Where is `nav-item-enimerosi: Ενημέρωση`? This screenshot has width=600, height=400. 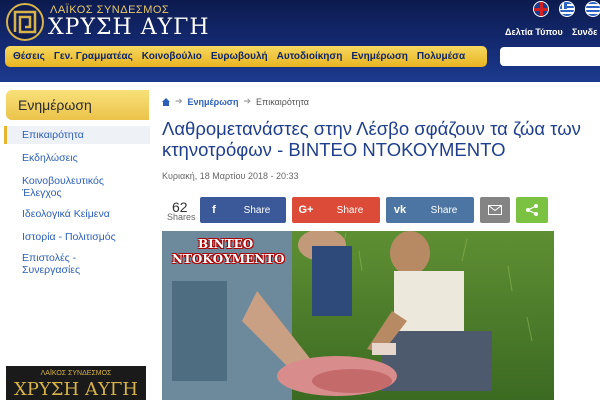
nav-item-enimerosi: Ενημέρωση is located at coordinates (379, 56).